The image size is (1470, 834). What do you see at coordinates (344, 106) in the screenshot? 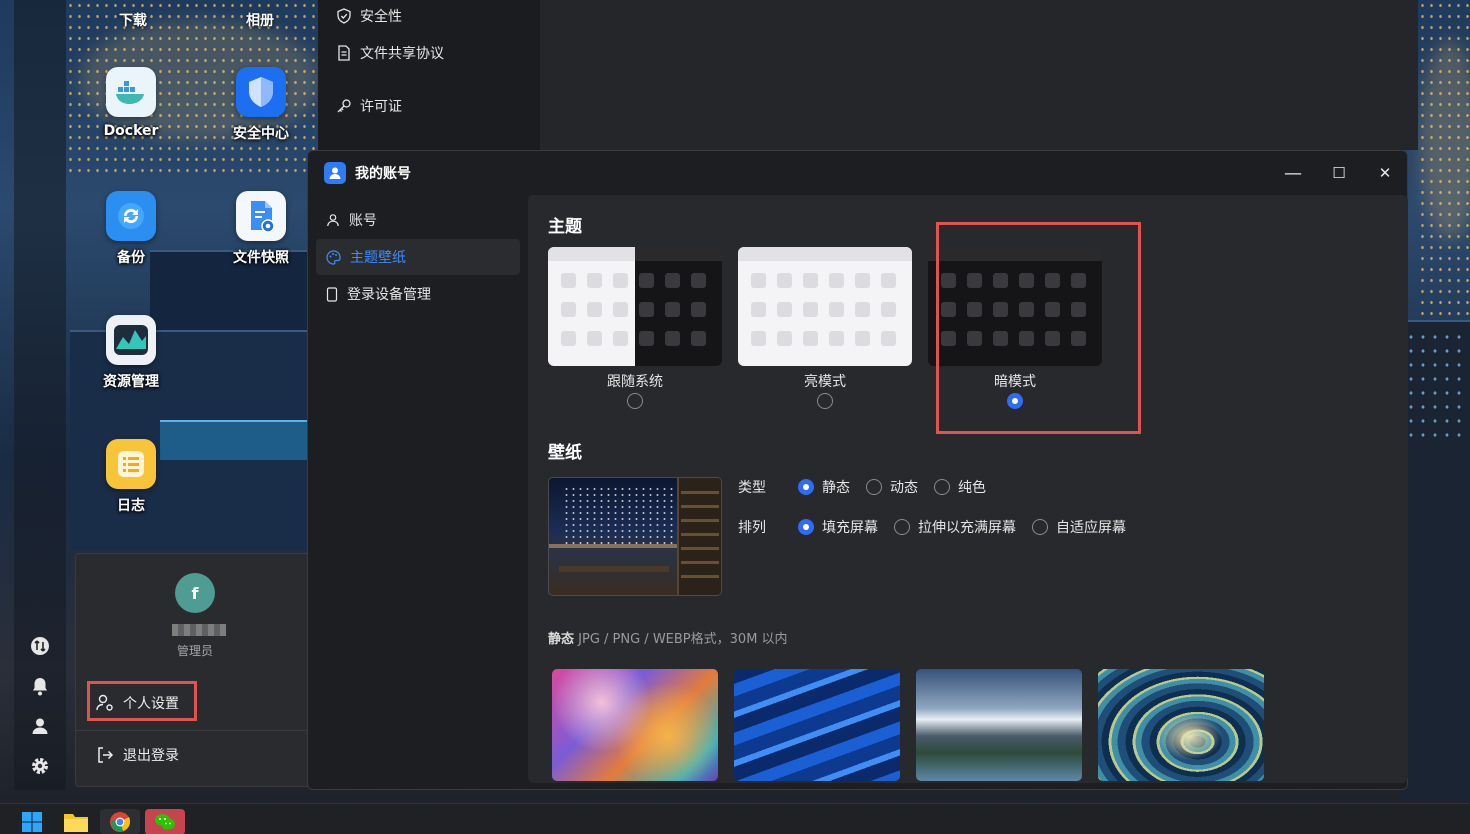
I see `key-icon` at bounding box center [344, 106].